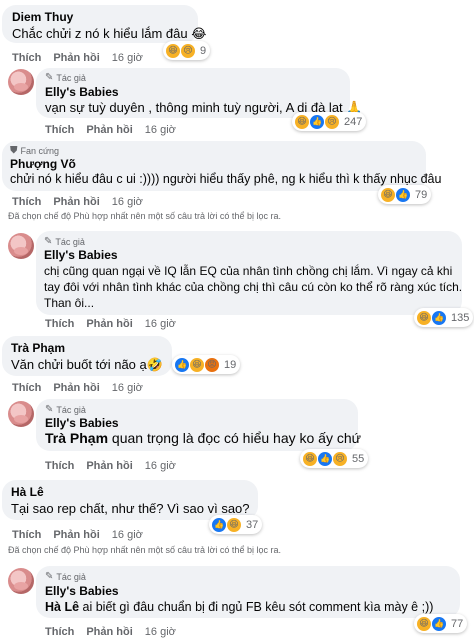 This screenshot has height=643, width=474. I want to click on reaction-count: 79, so click(421, 194).